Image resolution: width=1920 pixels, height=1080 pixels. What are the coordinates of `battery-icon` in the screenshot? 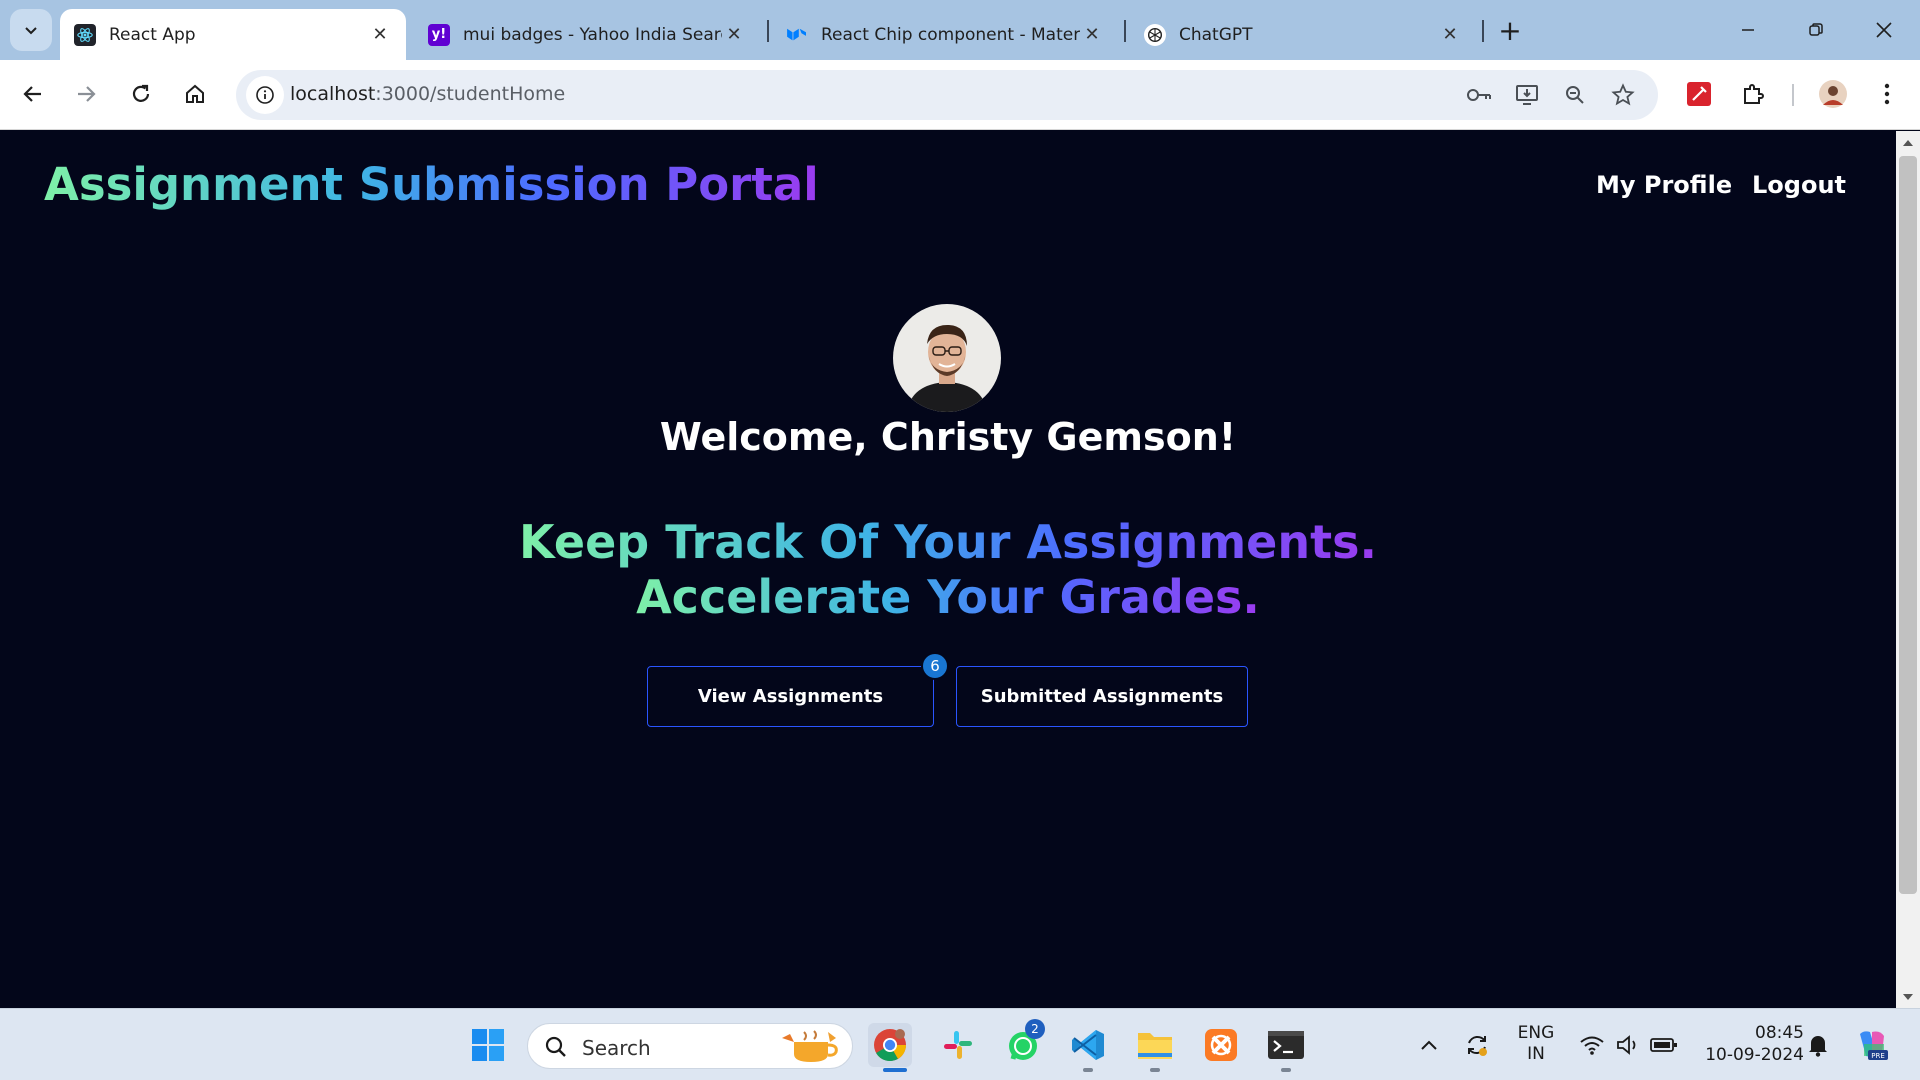 It's located at (1663, 1045).